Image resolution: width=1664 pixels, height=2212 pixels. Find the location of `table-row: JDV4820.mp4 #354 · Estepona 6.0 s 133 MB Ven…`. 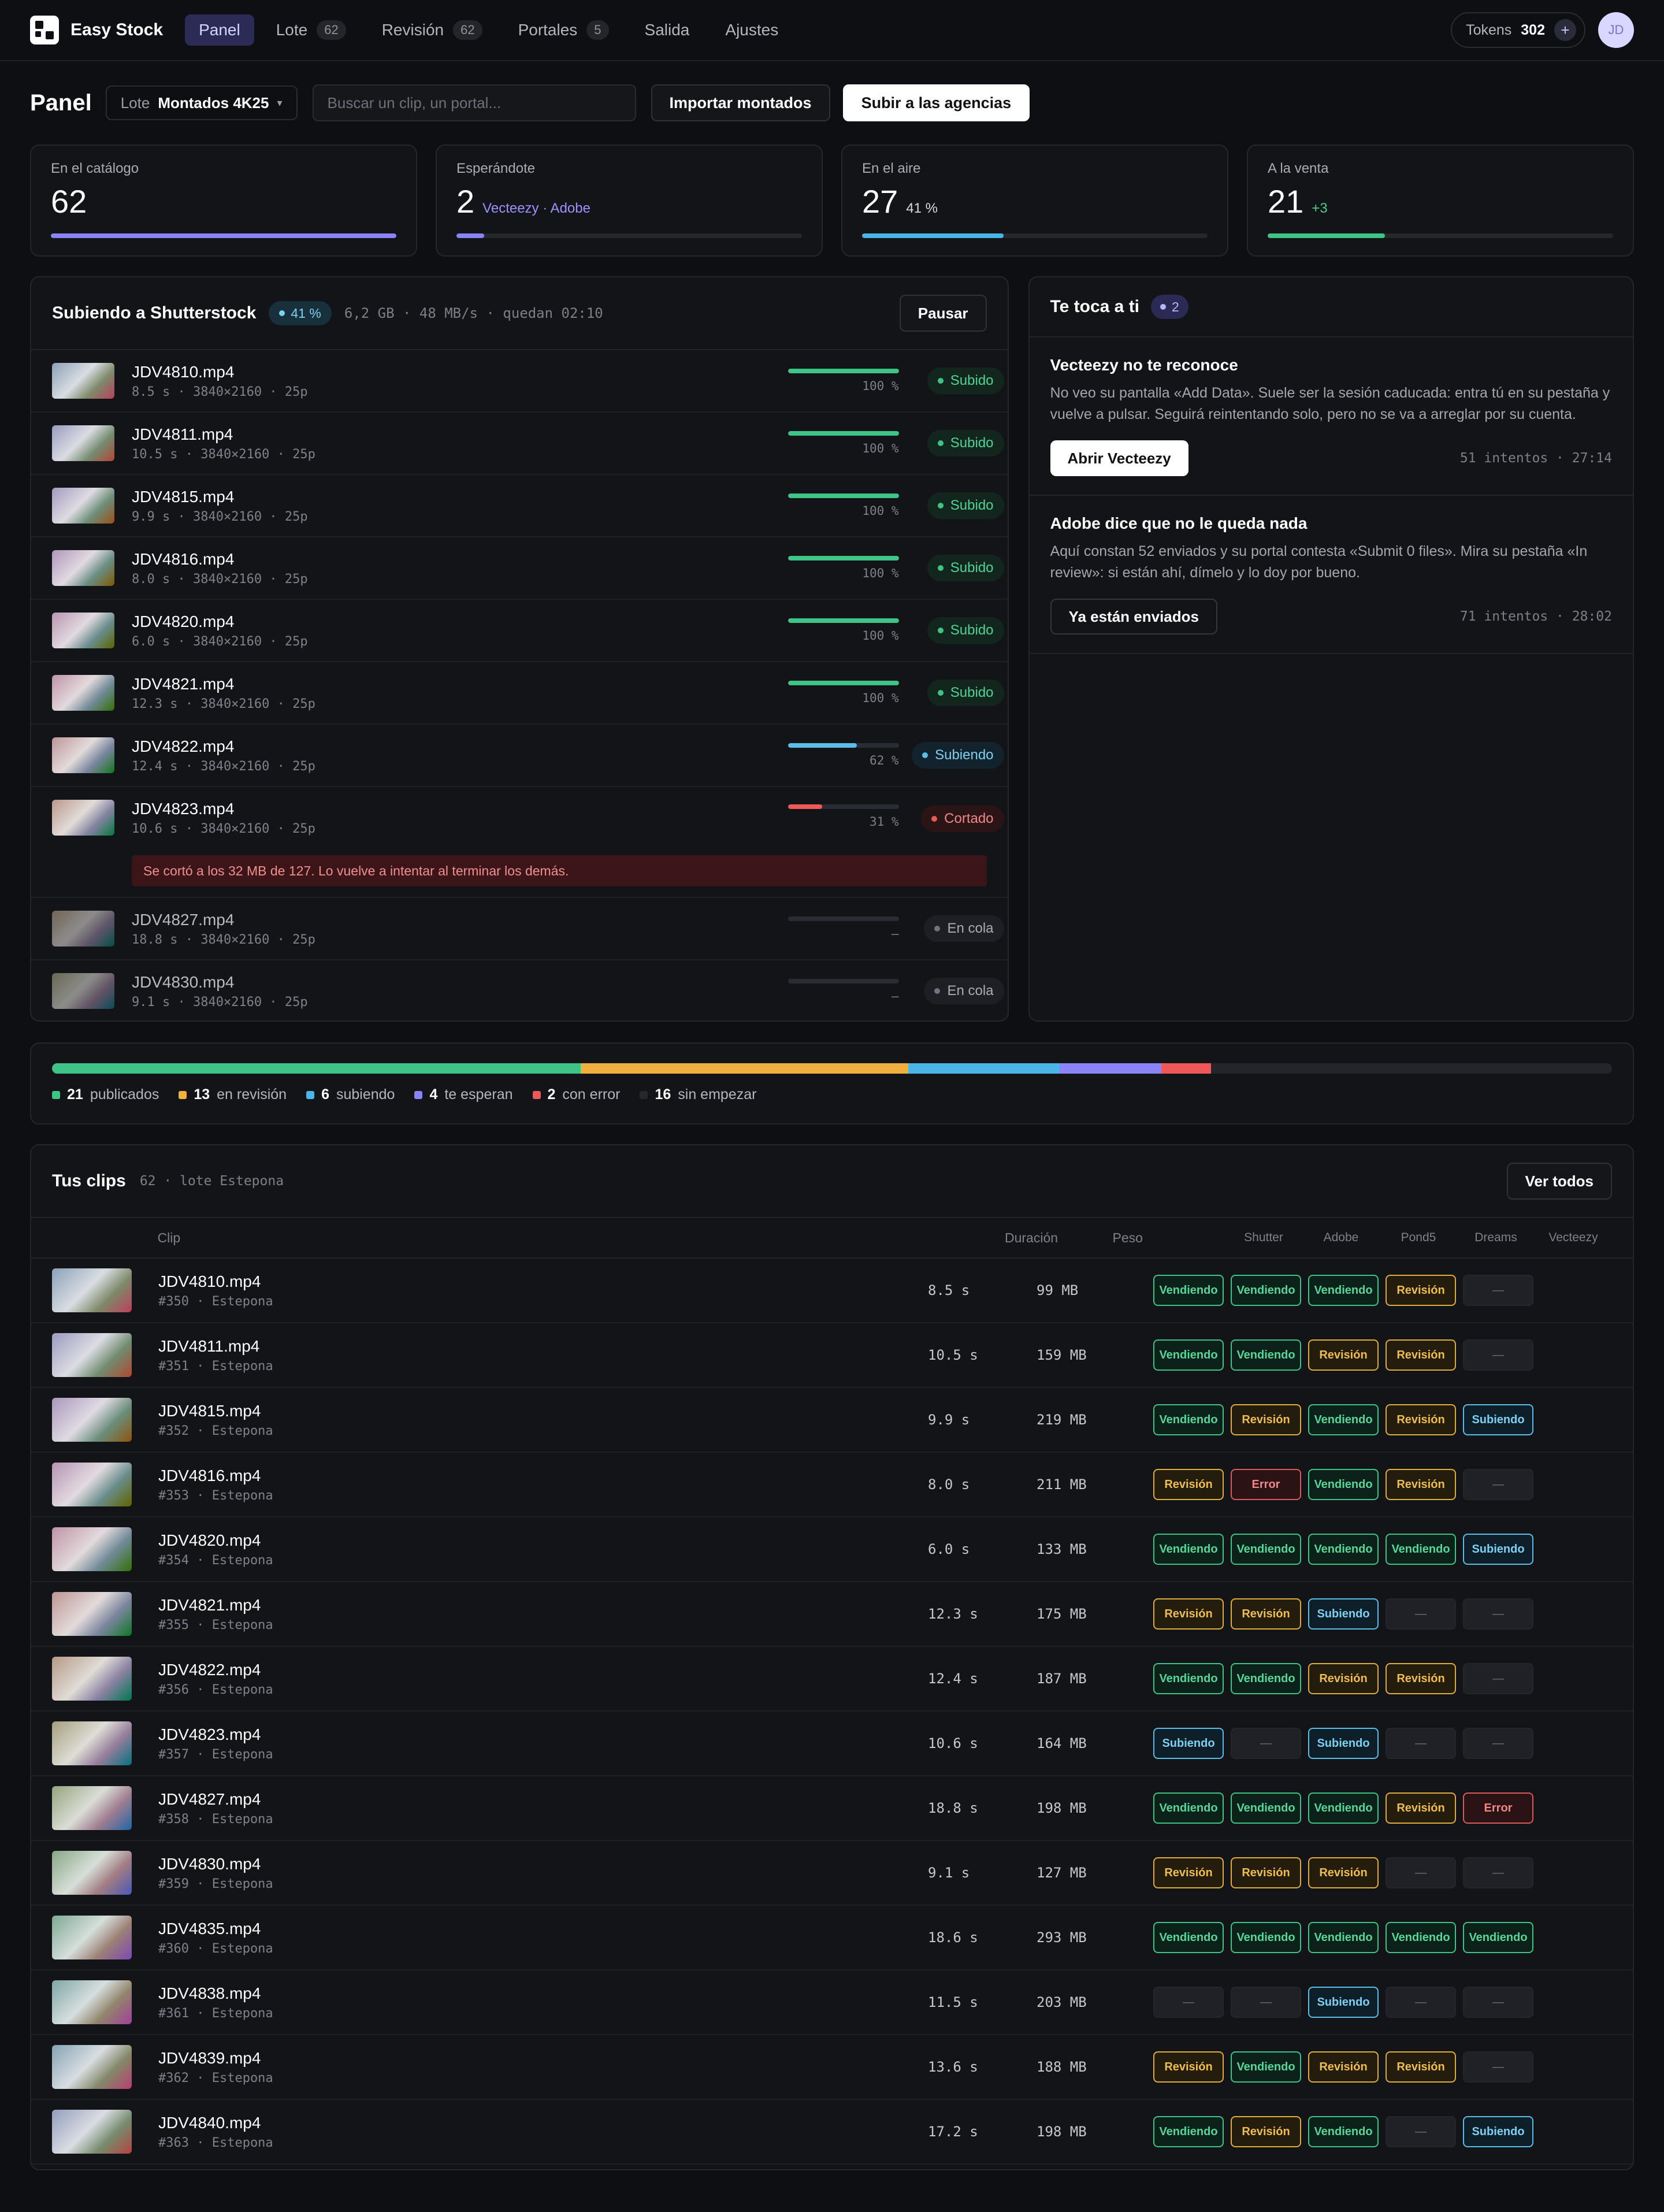

table-row: JDV4820.mp4 #354 · Estepona 6.0 s 133 MB Ven… is located at coordinates (832, 1549).